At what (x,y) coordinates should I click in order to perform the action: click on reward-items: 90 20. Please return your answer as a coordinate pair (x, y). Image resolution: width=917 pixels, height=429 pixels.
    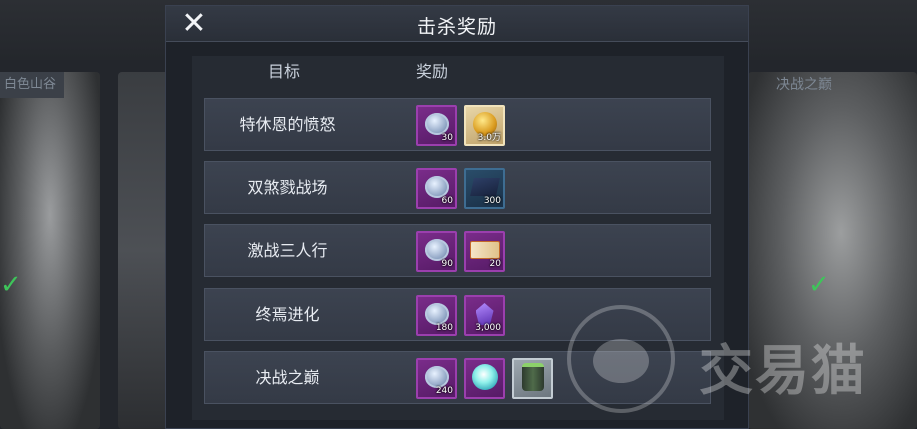
    Looking at the image, I should click on (460, 251).